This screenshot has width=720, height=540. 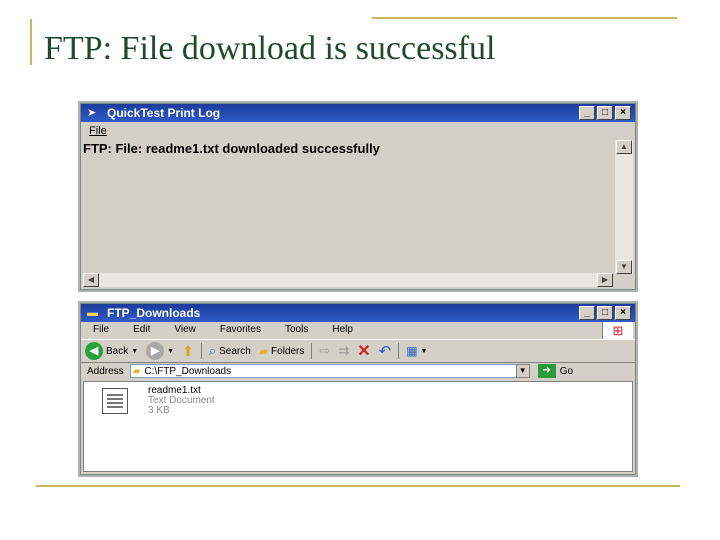 I want to click on explorer-titlebar: ▬ FTP_Downloads _ □ ×, so click(x=358, y=313).